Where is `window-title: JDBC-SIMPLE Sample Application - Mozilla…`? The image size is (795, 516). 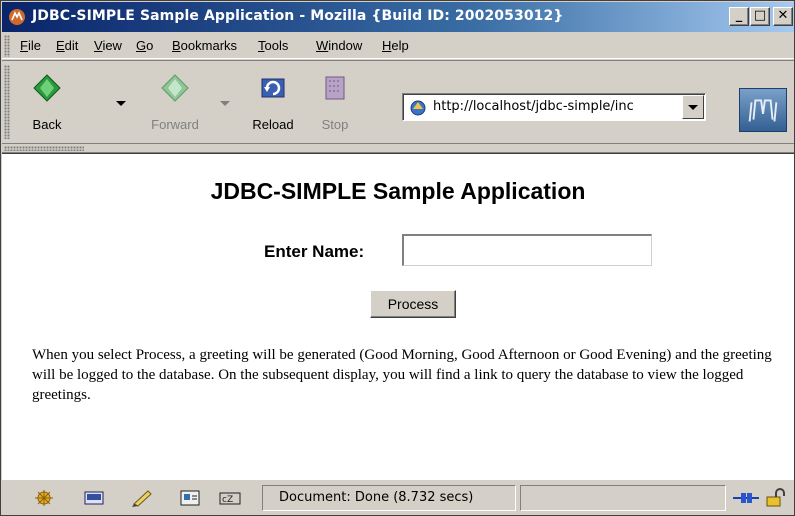 window-title: JDBC-SIMPLE Sample Application - Mozilla… is located at coordinates (298, 16).